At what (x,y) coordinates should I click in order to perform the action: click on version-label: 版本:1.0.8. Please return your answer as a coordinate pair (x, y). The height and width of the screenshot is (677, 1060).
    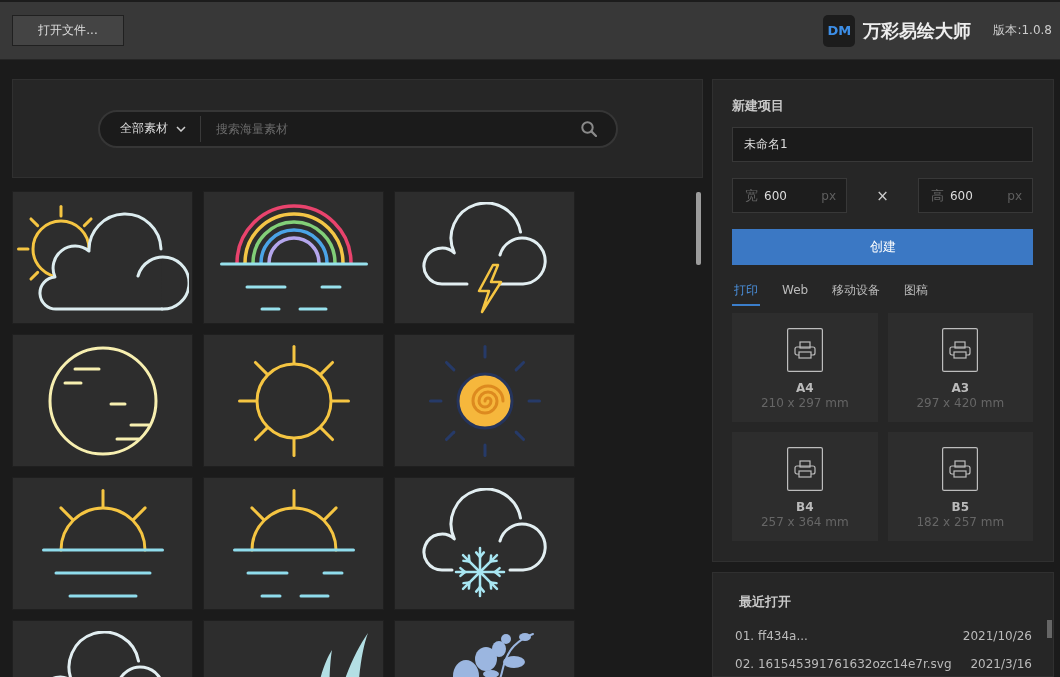
    Looking at the image, I should click on (1022, 30).